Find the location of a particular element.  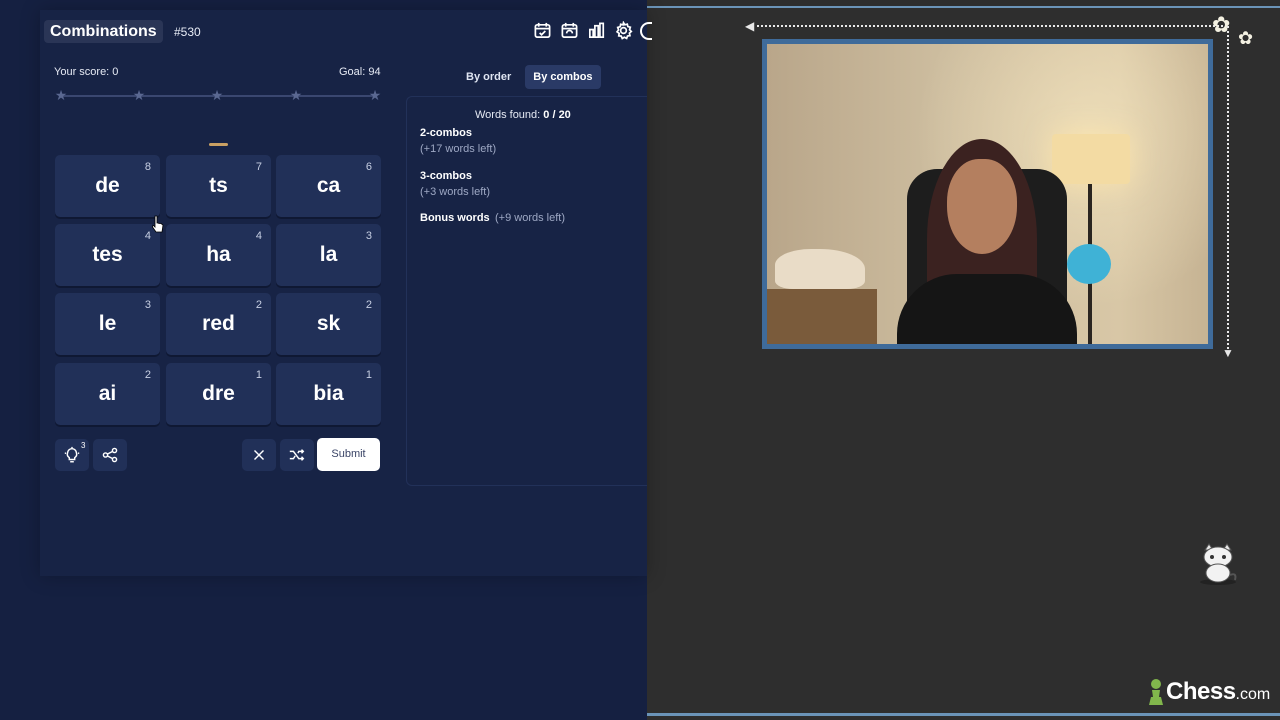

arrow-down-icon: ▼ is located at coordinates (1228, 353).